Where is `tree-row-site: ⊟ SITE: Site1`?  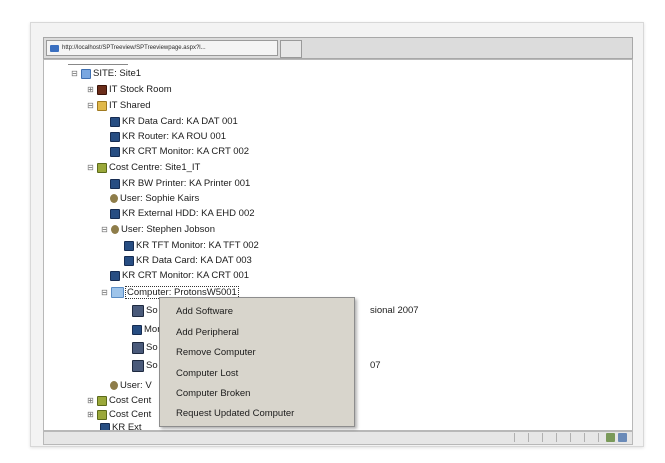
tree-row-site: ⊟ SITE: Site1 is located at coordinates (105, 73).